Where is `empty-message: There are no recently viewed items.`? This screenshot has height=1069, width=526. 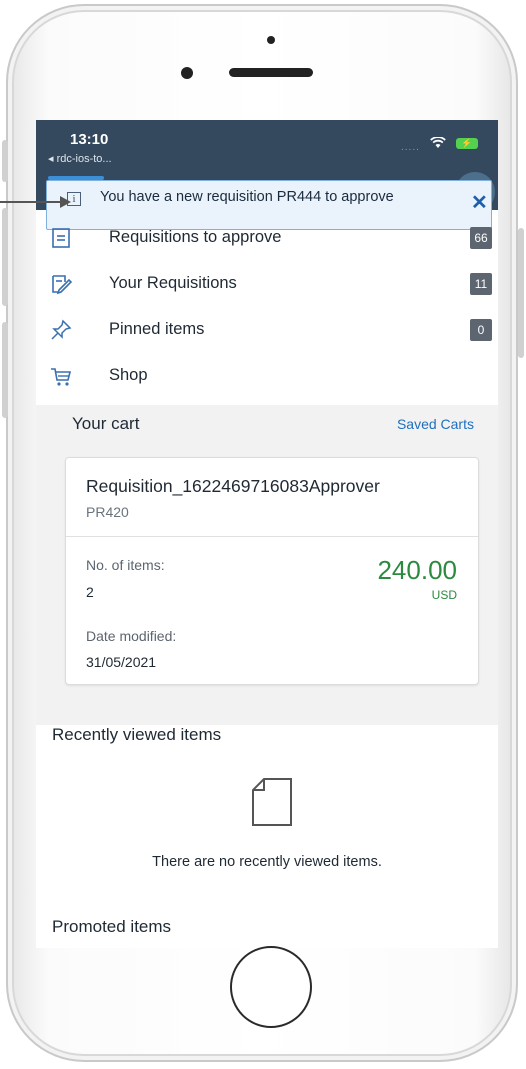 empty-message: There are no recently viewed items. is located at coordinates (267, 862).